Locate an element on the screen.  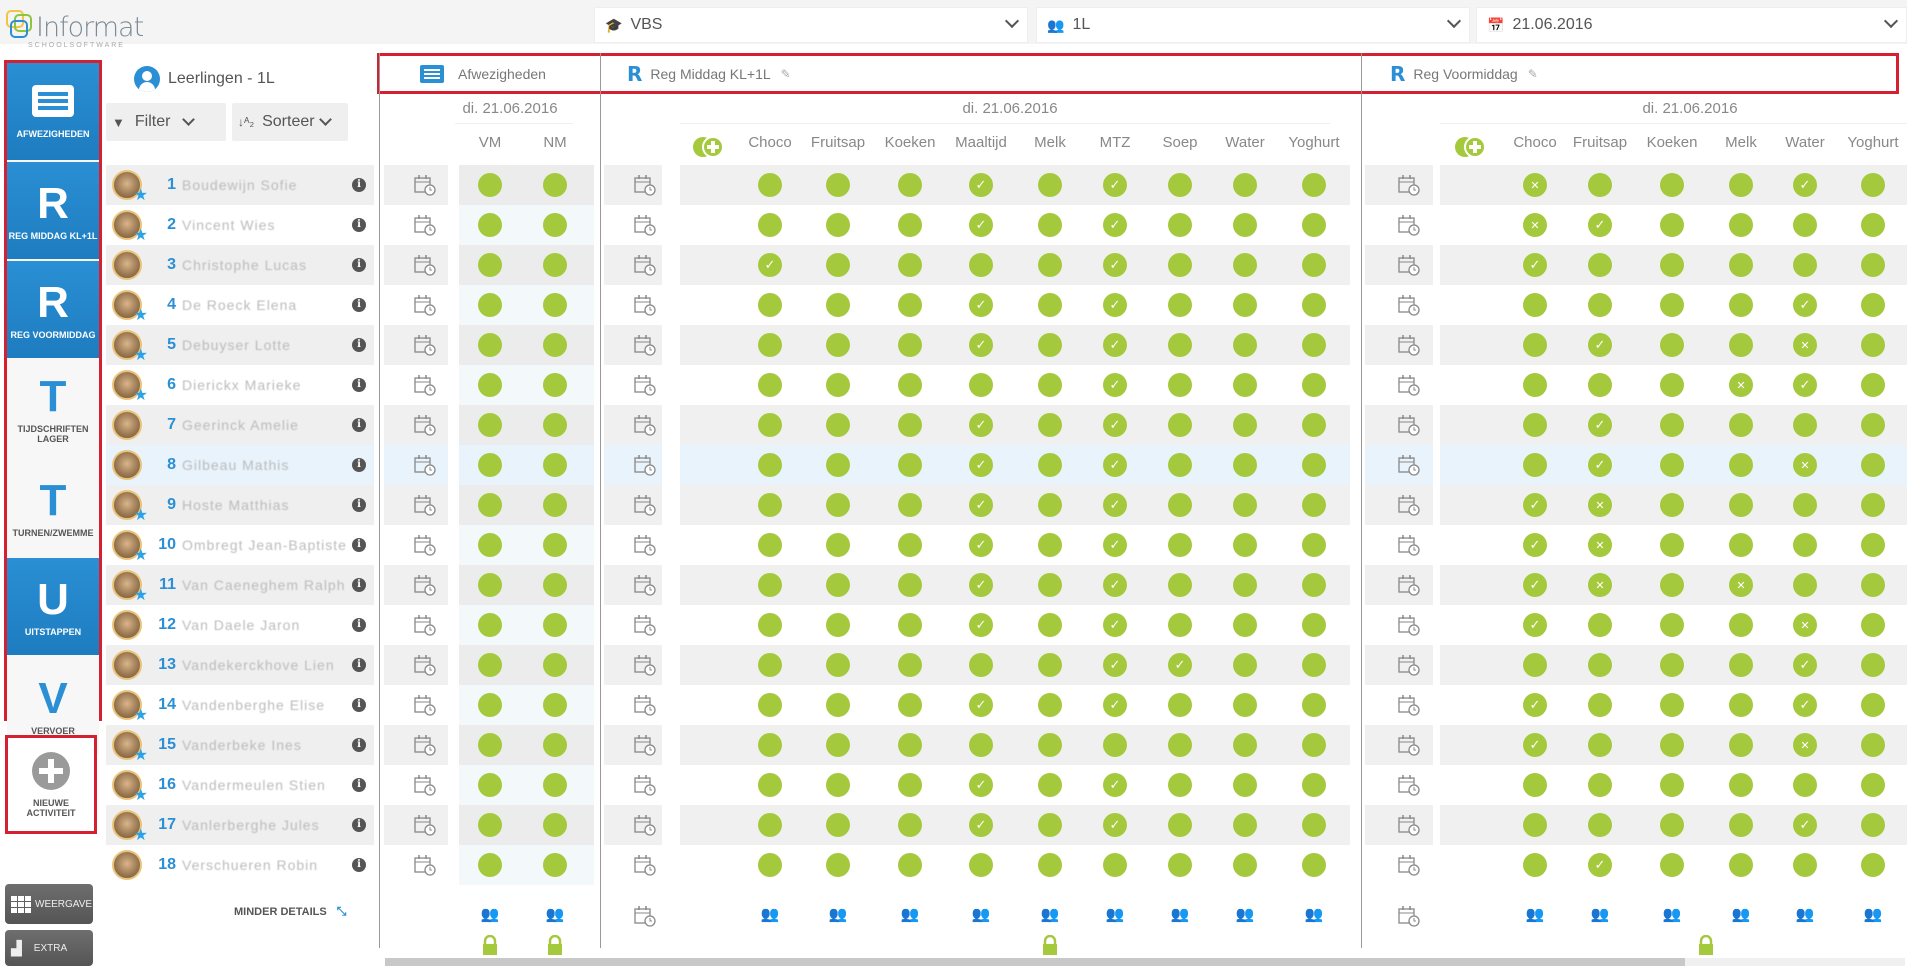
student-name: Gilbeau Mathis is located at coordinates (267, 465).